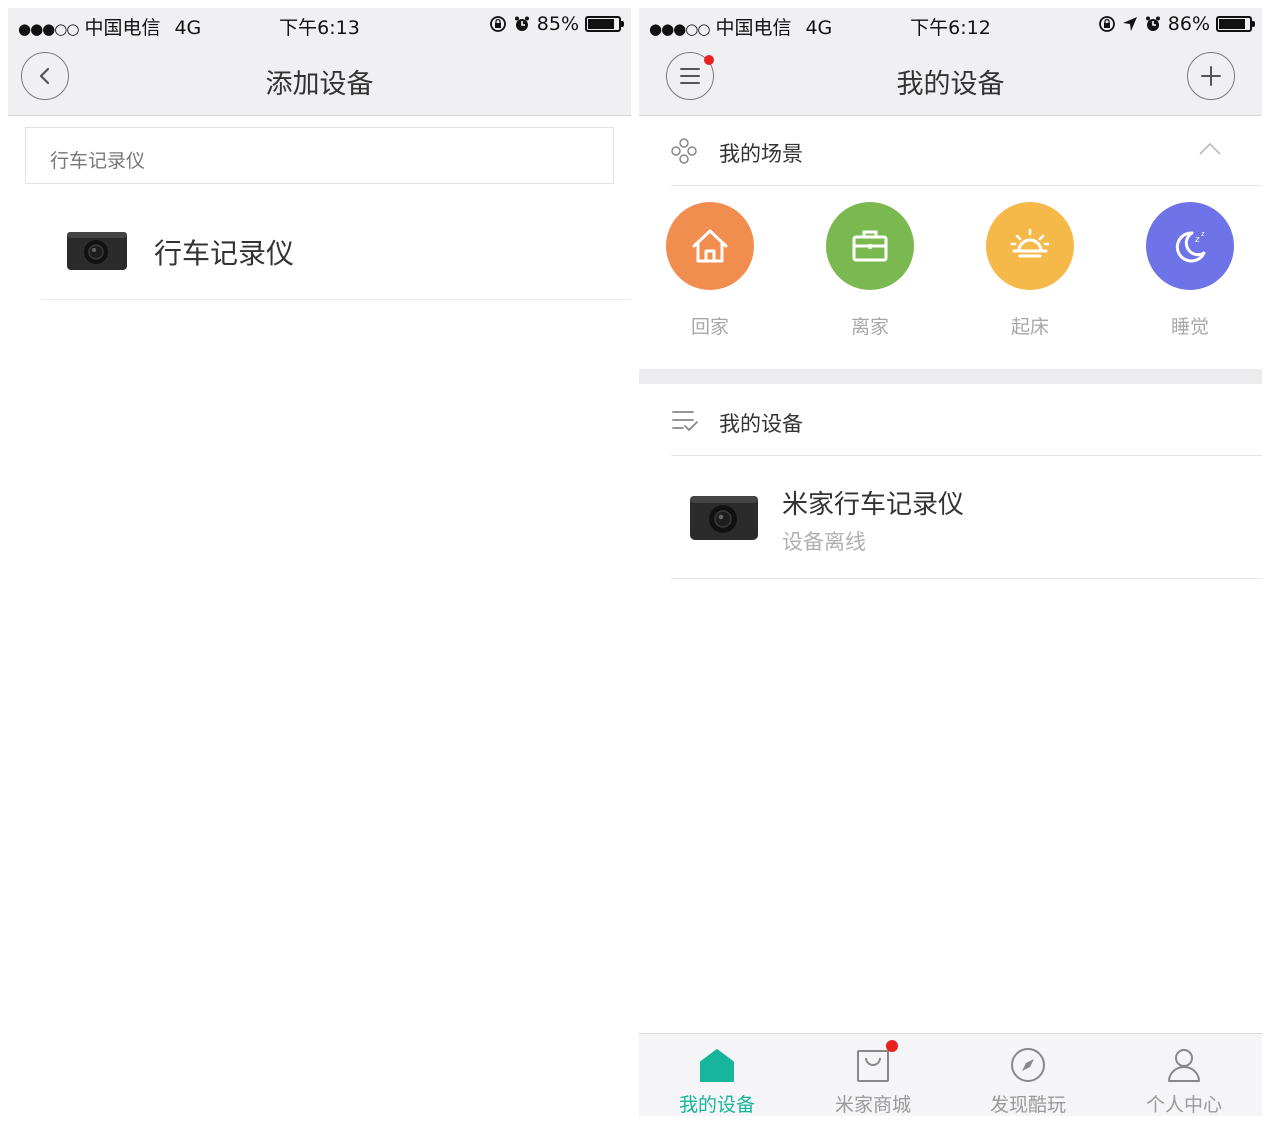 This screenshot has width=1270, height=1124. Describe the element at coordinates (869, 327) in the screenshot. I see `scene-label: 离家` at that location.